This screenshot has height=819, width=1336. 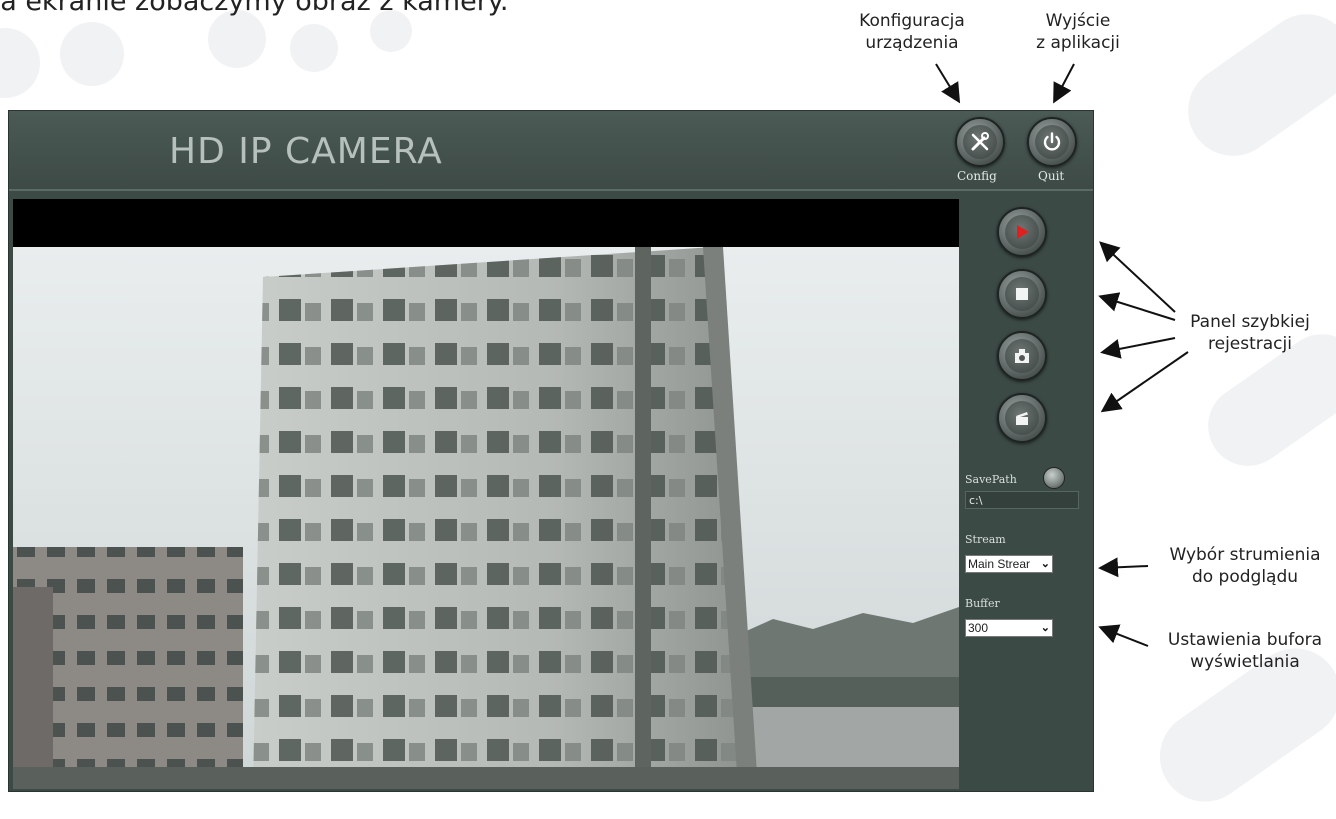 I want to click on intro-text: Na ekranie zobaczymy obraz z kamery., so click(x=254, y=8).